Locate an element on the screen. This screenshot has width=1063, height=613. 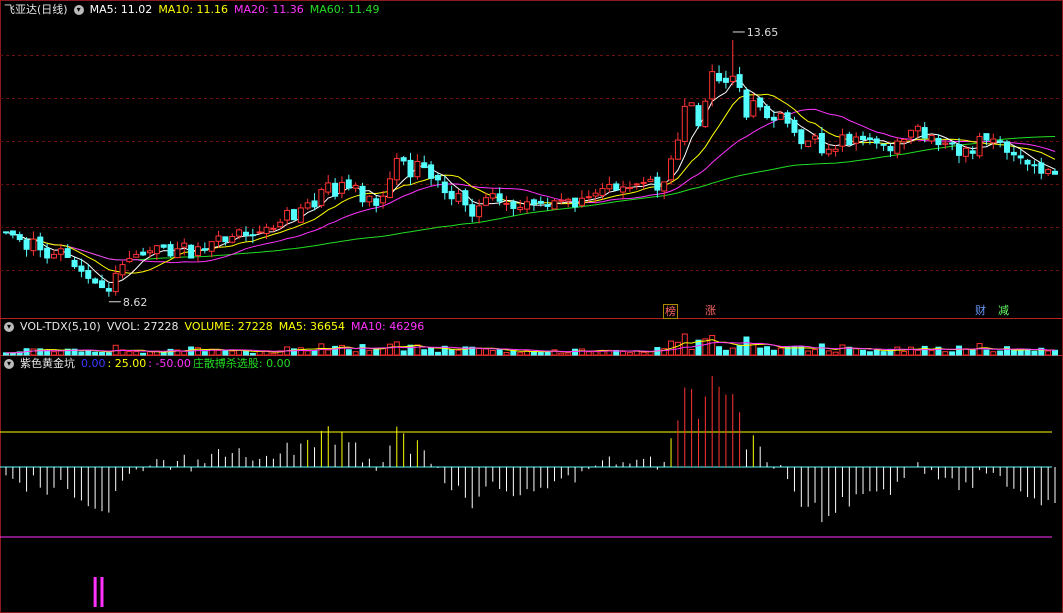
event-tag-4: 减 is located at coordinates (1003, 310).